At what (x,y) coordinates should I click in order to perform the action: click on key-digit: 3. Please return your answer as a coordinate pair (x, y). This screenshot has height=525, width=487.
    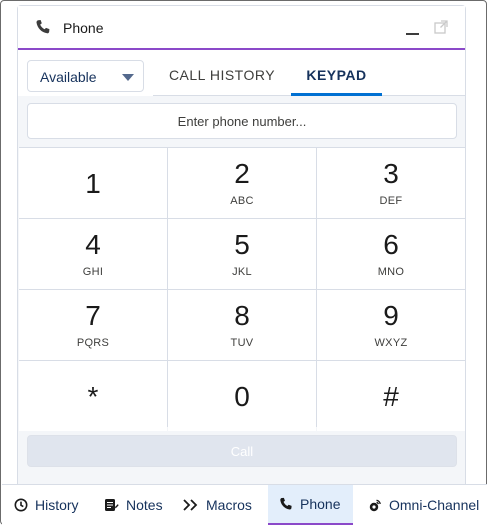
    Looking at the image, I should click on (391, 173).